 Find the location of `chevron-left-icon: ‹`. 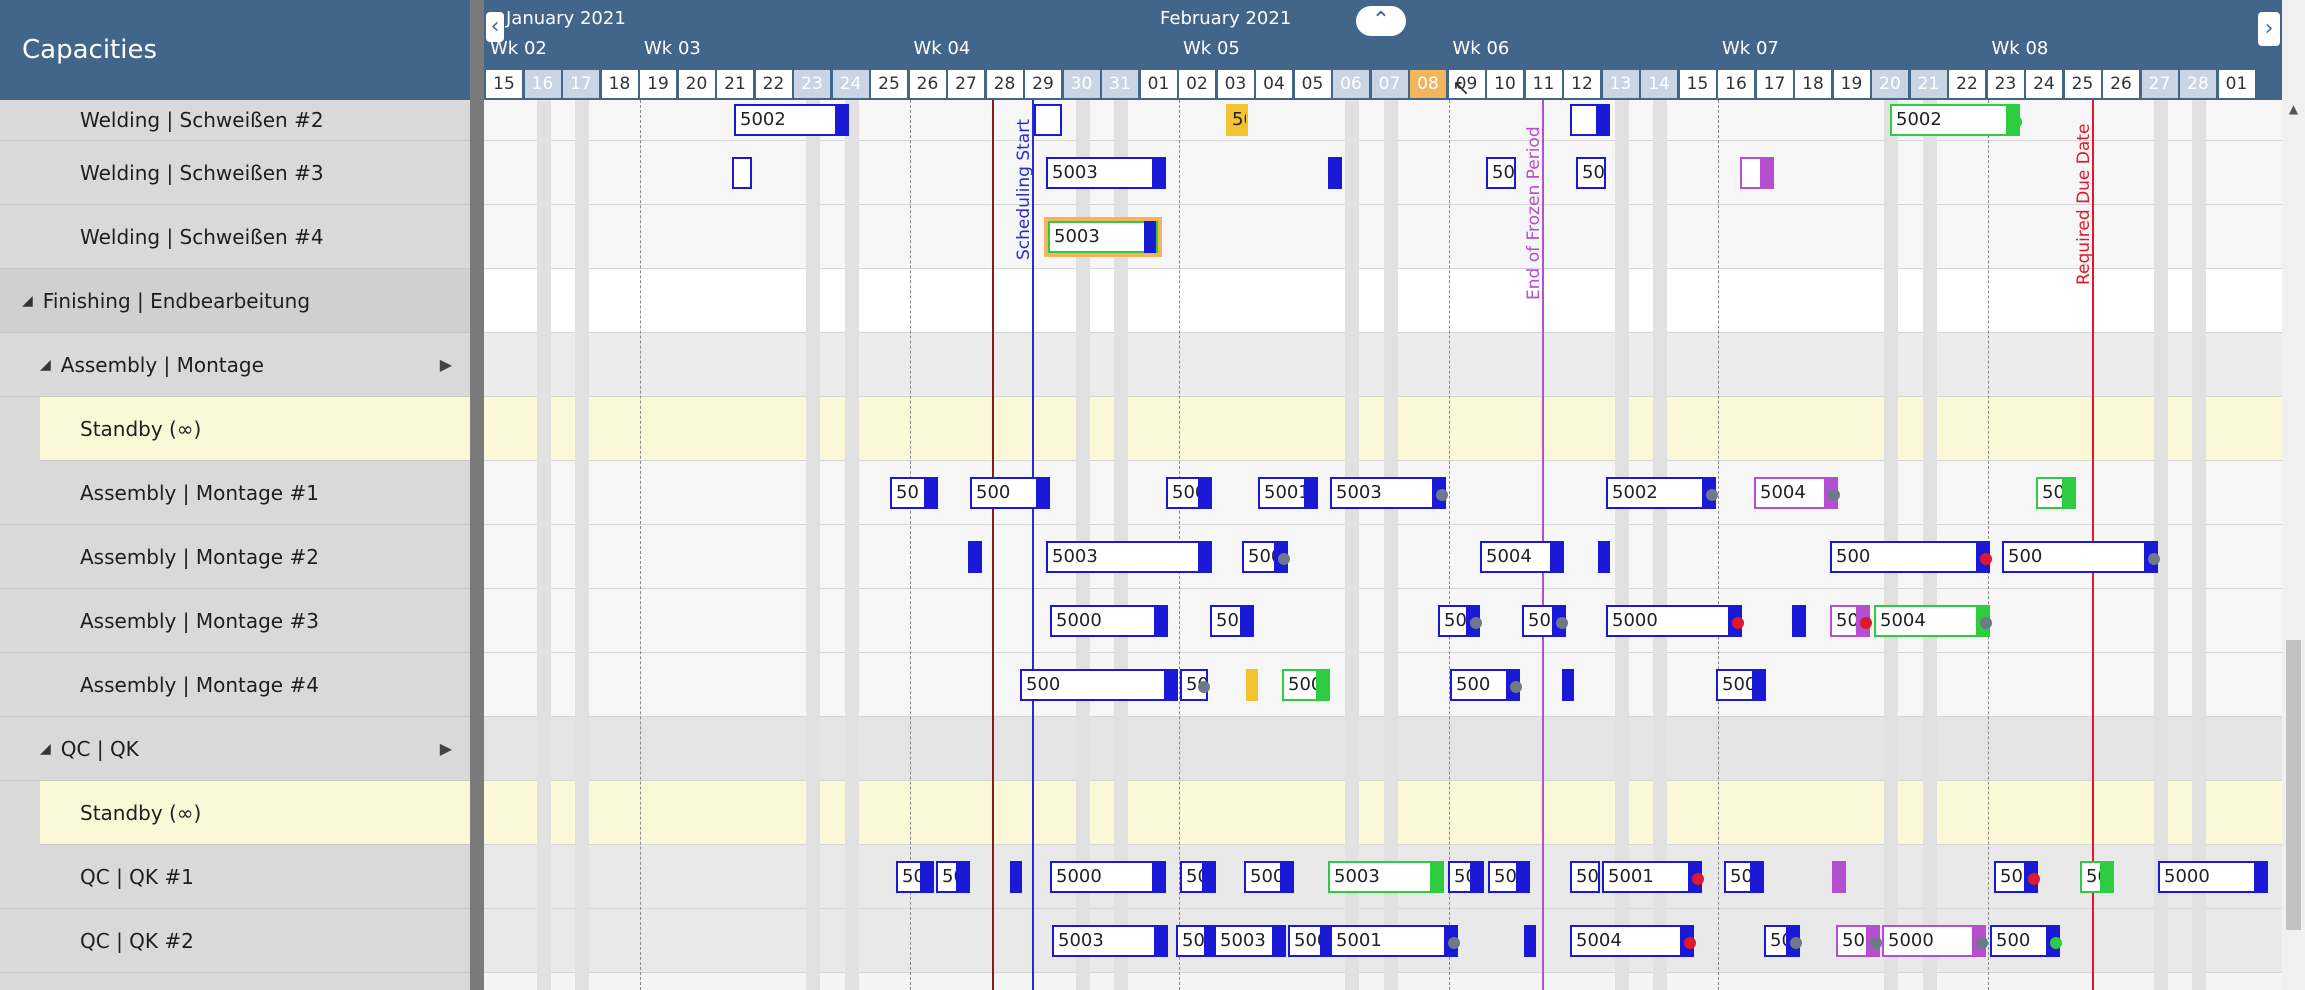

chevron-left-icon: ‹ is located at coordinates (495, 27).